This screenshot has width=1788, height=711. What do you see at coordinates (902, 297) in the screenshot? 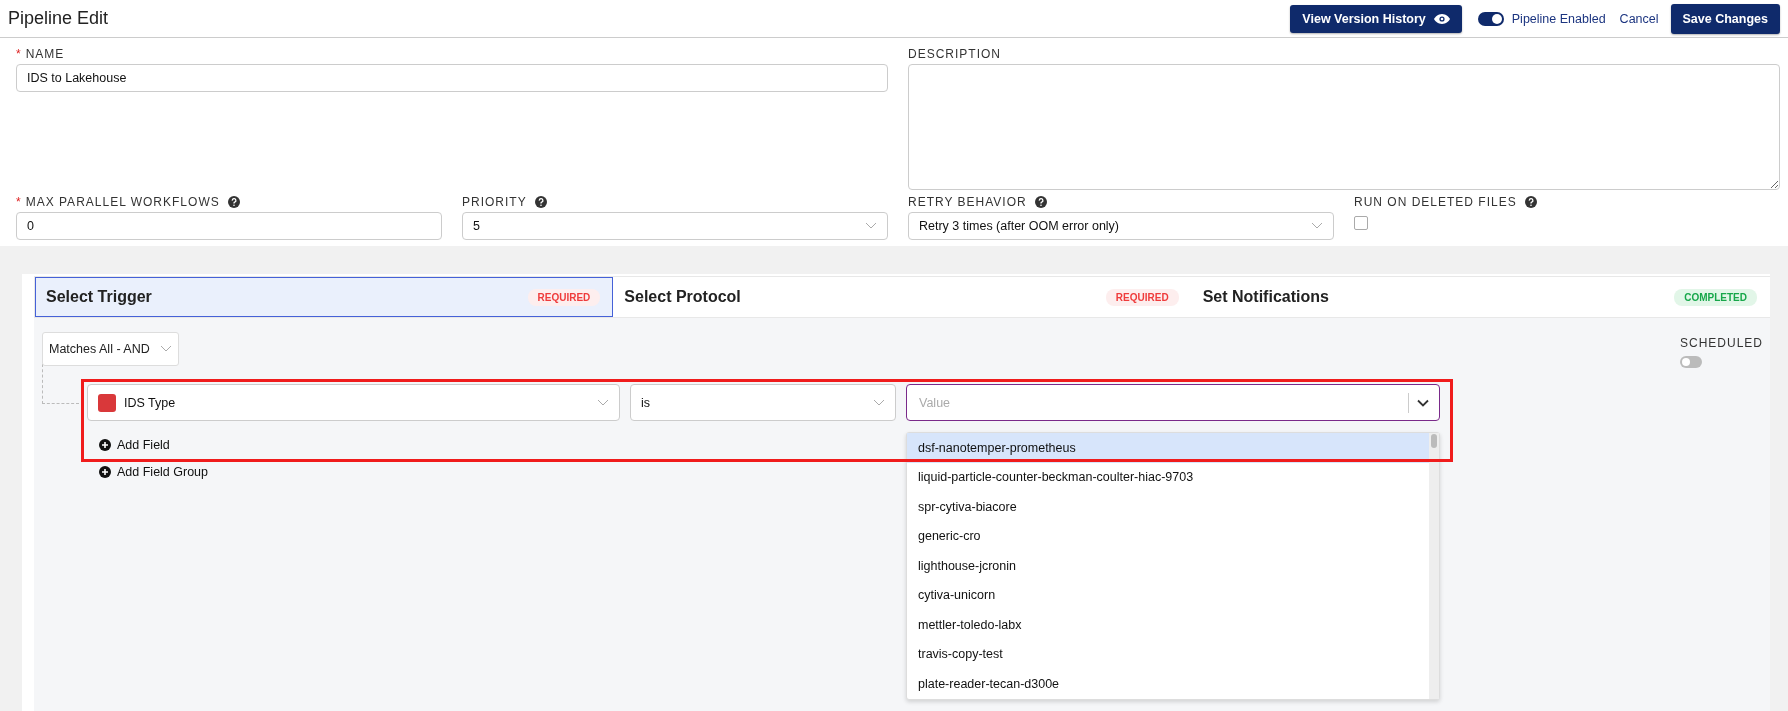
I see `step-tab: Select Protocol REQUIRED` at bounding box center [902, 297].